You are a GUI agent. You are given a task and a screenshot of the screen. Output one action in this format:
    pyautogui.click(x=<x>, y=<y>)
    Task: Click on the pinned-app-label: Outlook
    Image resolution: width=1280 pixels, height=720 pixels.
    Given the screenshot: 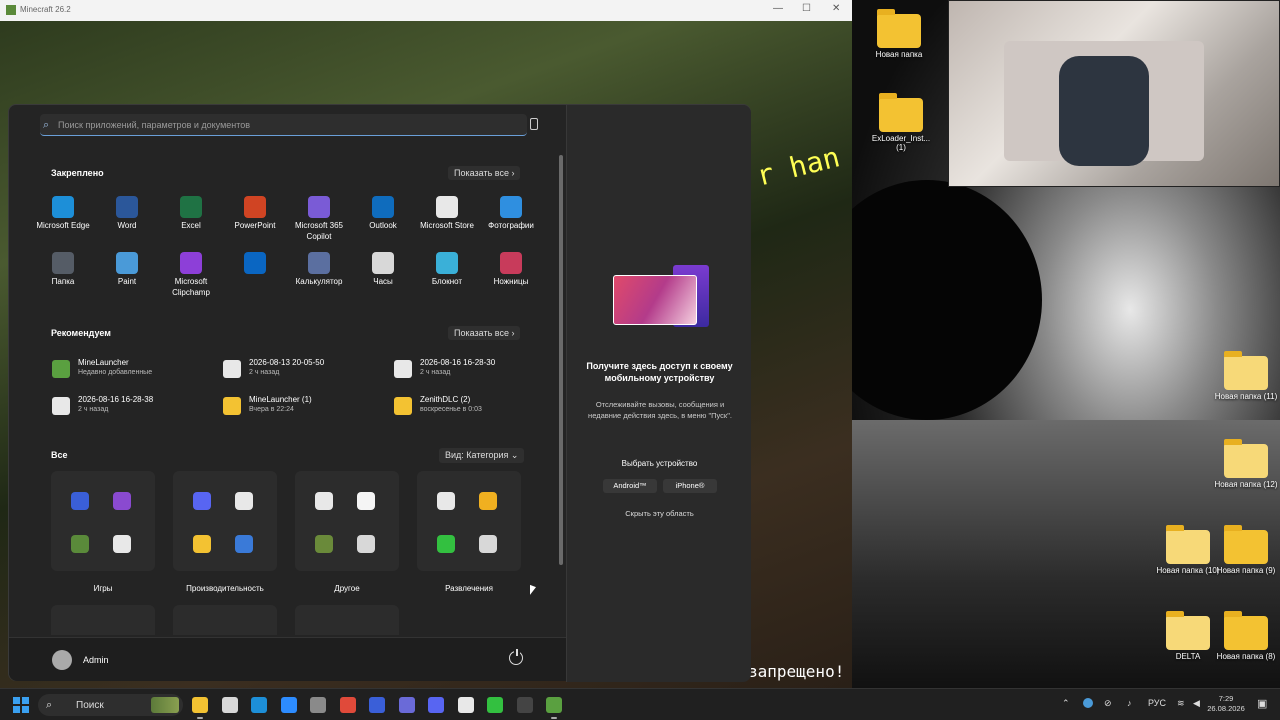 What is the action you would take?
    pyautogui.click(x=383, y=225)
    